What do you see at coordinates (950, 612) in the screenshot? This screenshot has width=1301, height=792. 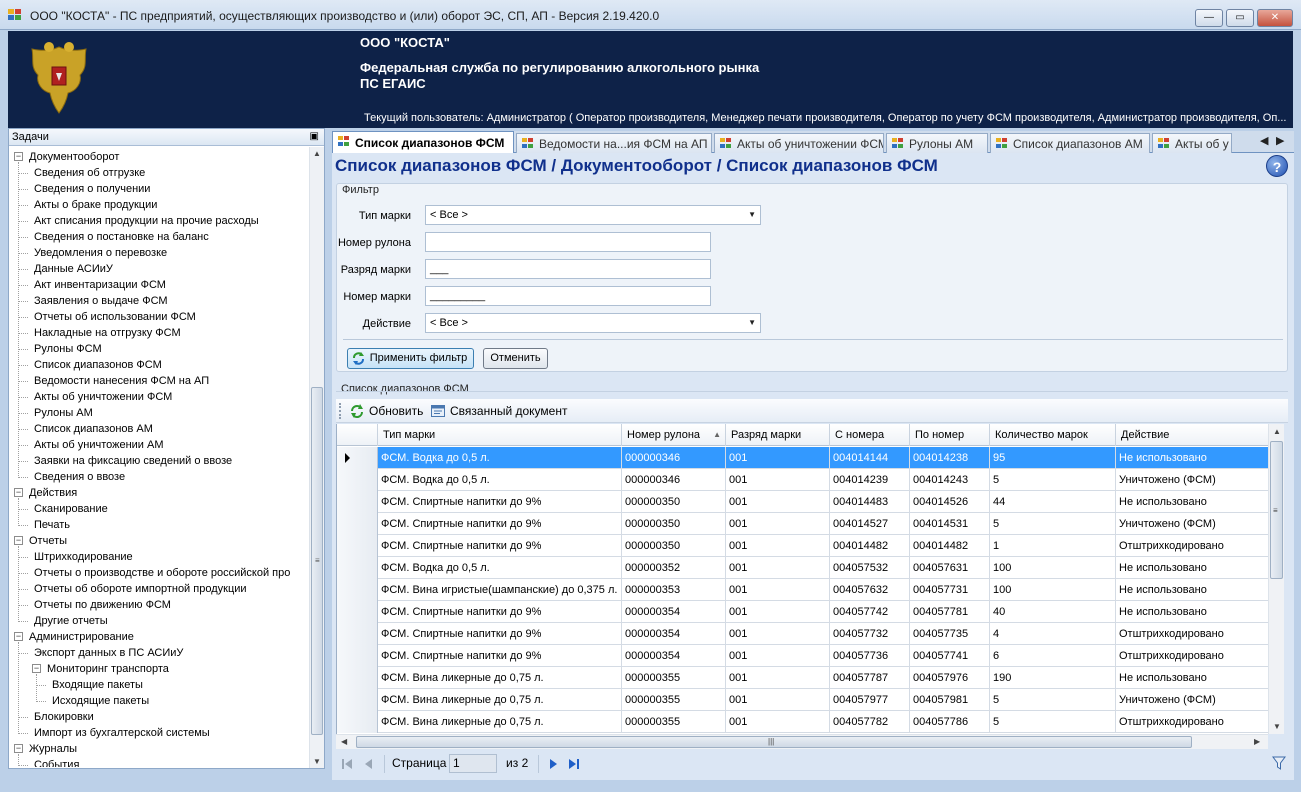 I see `table-cell: 004057781` at bounding box center [950, 612].